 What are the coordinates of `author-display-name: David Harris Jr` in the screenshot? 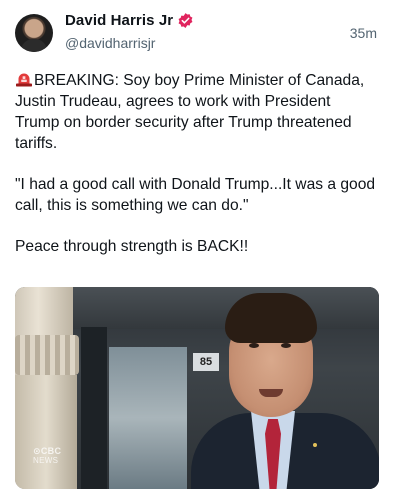 It's located at (129, 20).